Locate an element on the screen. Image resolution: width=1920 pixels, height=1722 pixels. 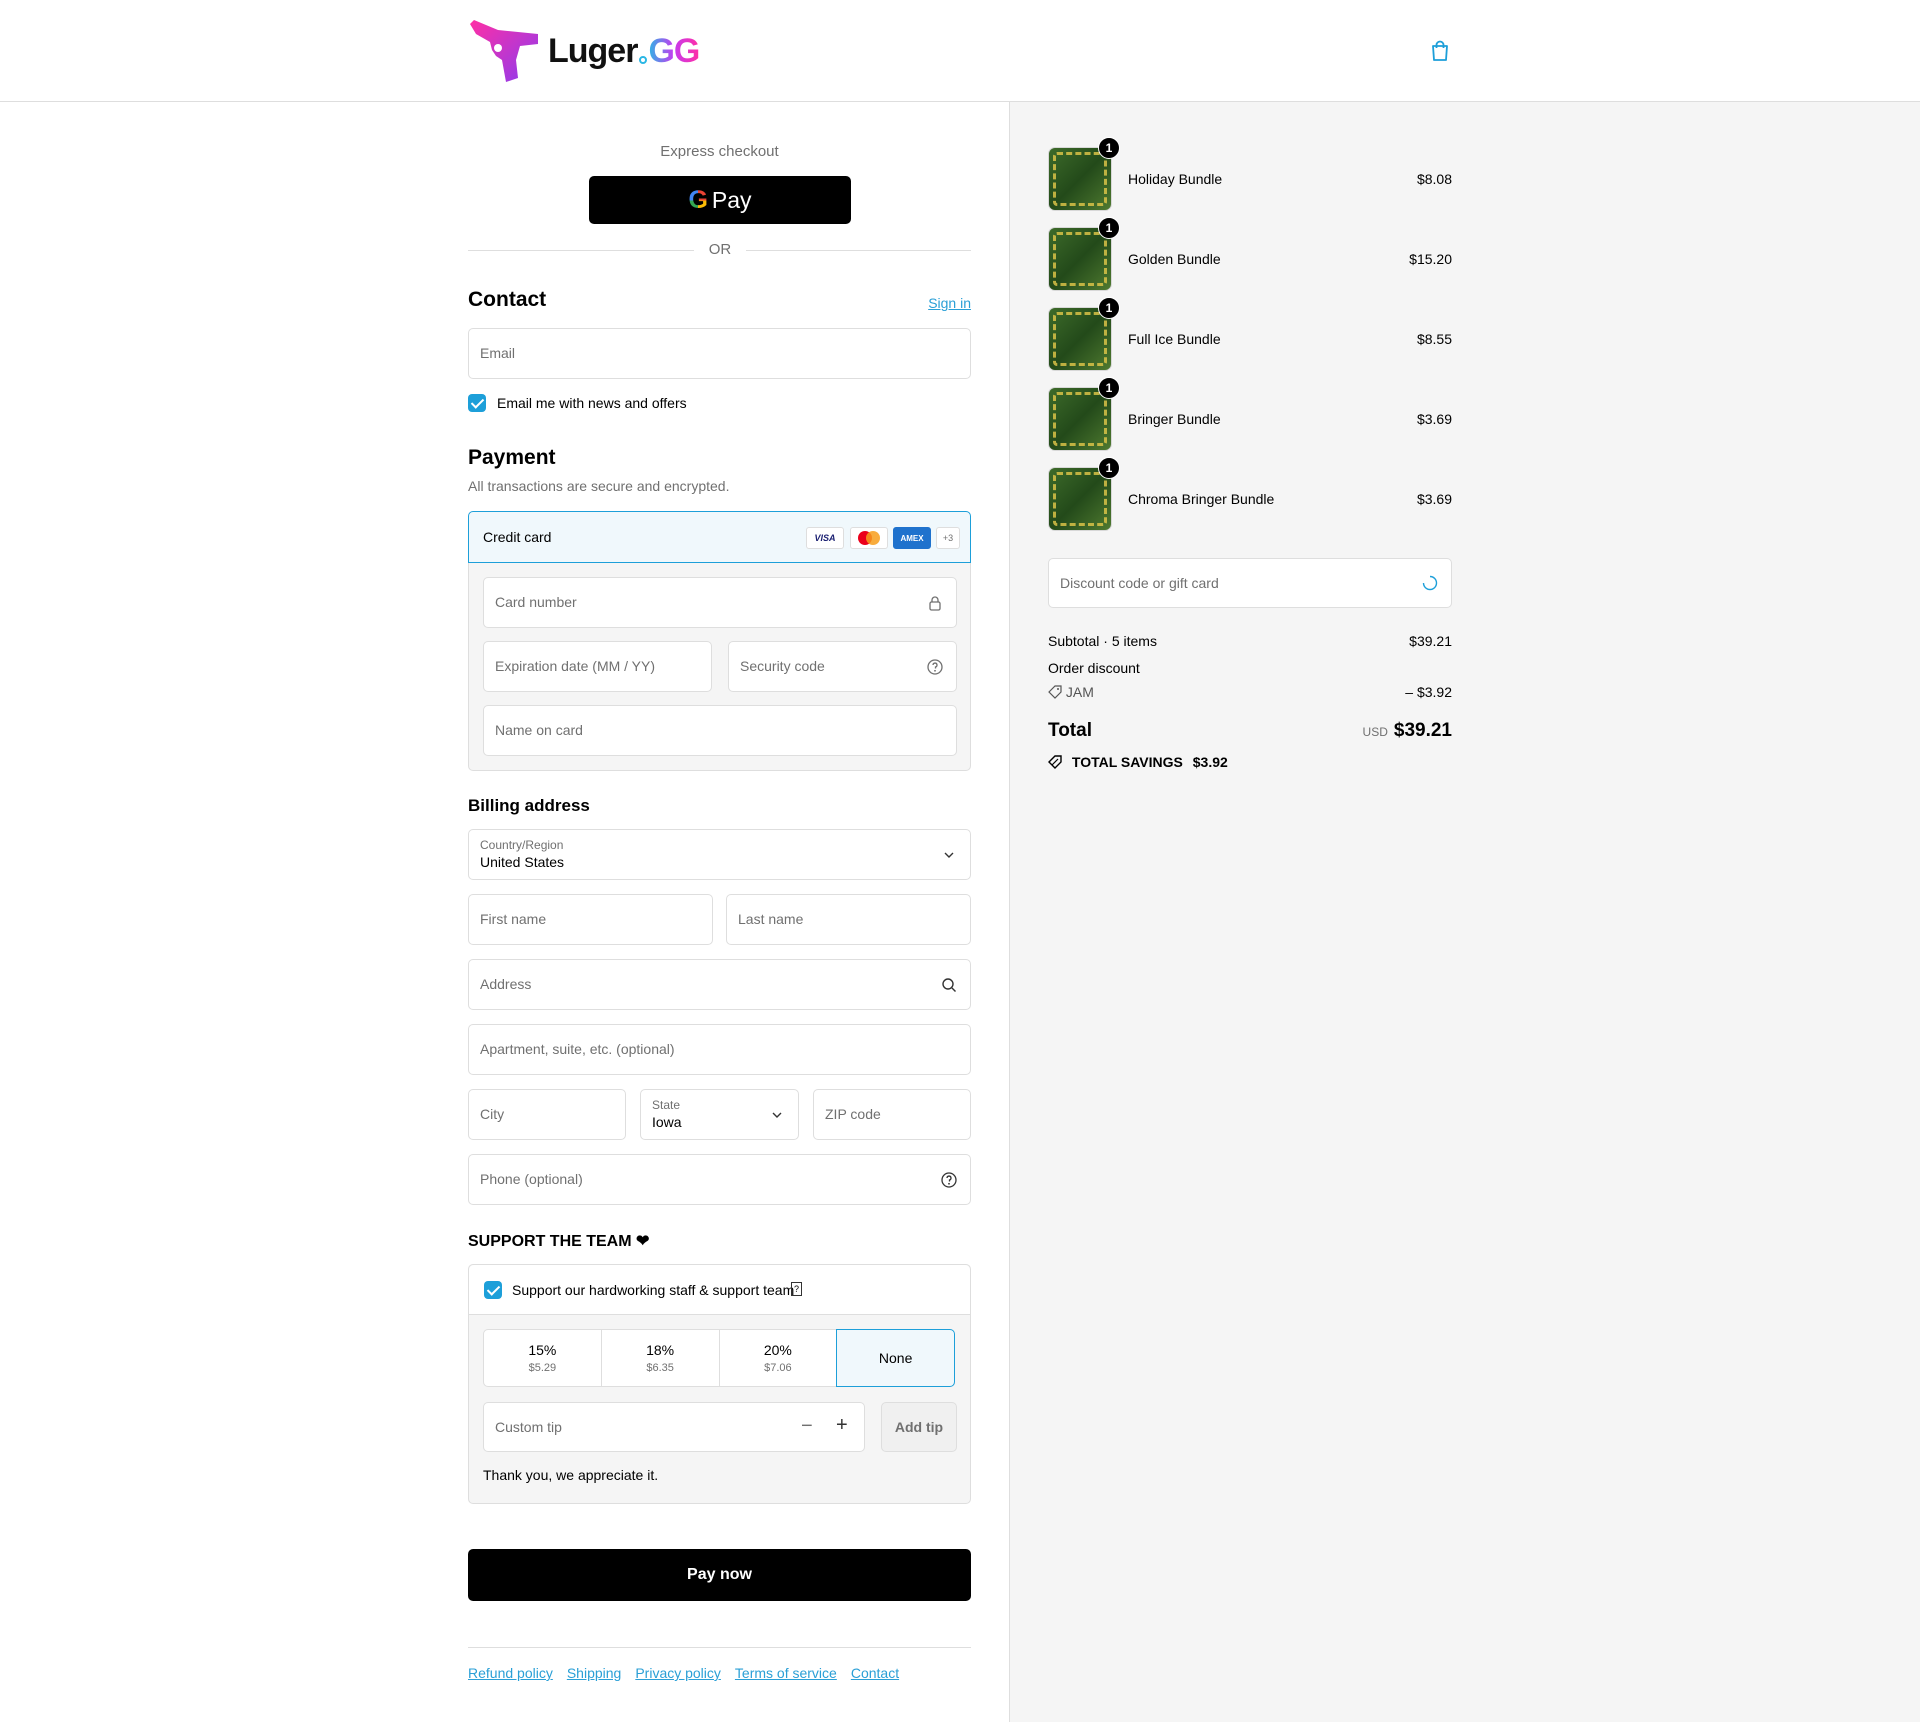
savings-tag-icon is located at coordinates (1055, 762).